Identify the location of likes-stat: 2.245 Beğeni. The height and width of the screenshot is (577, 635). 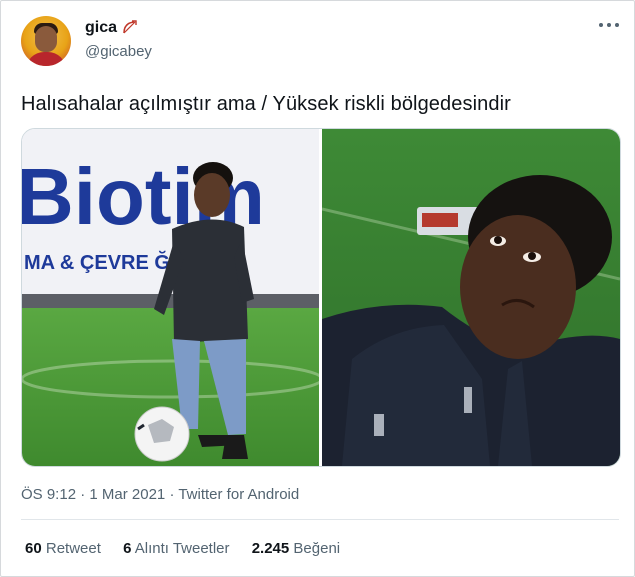
(296, 548).